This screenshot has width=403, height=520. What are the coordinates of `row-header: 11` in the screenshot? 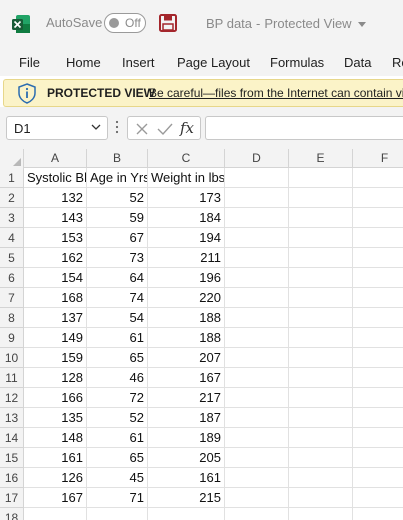 It's located at (12, 378).